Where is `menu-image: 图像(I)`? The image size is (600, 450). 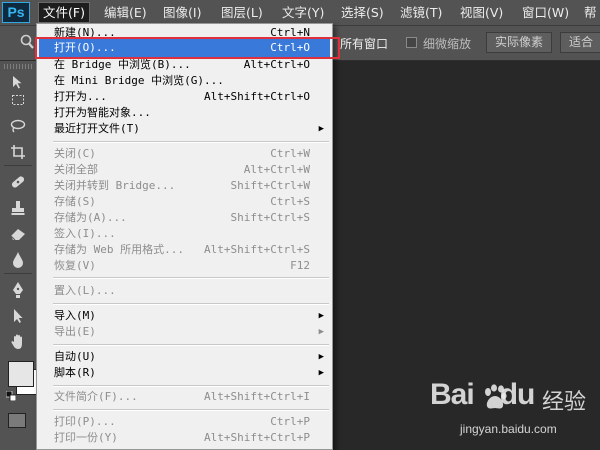
menu-image: 图像(I) is located at coordinates (182, 12).